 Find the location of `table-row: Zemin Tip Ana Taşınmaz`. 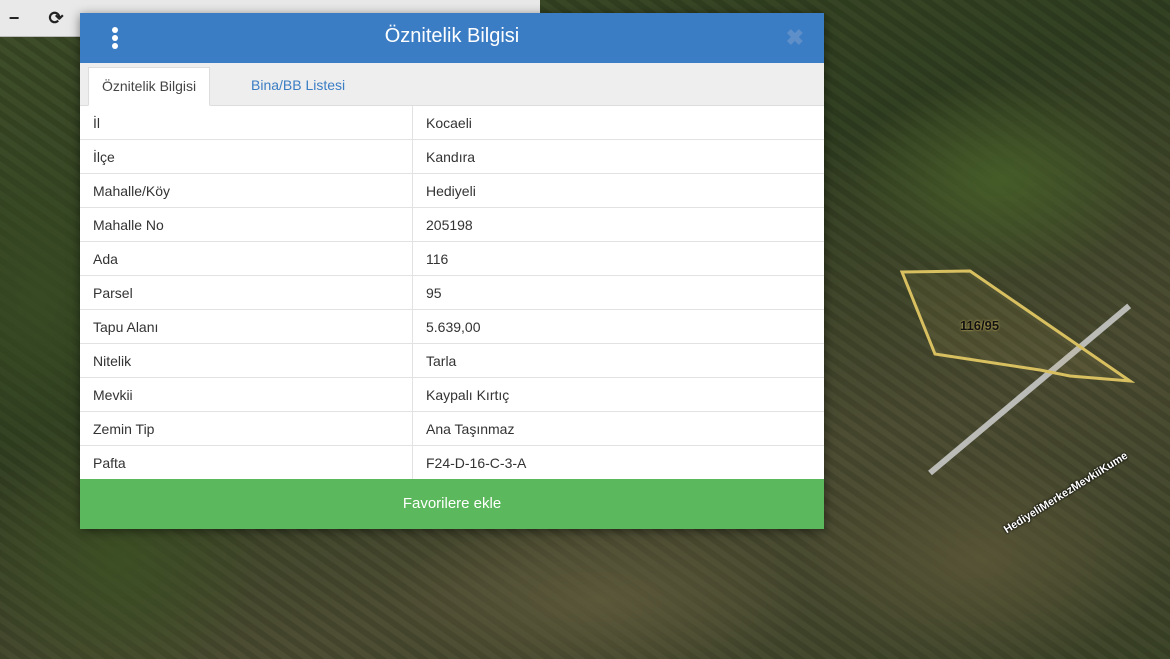

table-row: Zemin Tip Ana Taşınmaz is located at coordinates (452, 428).